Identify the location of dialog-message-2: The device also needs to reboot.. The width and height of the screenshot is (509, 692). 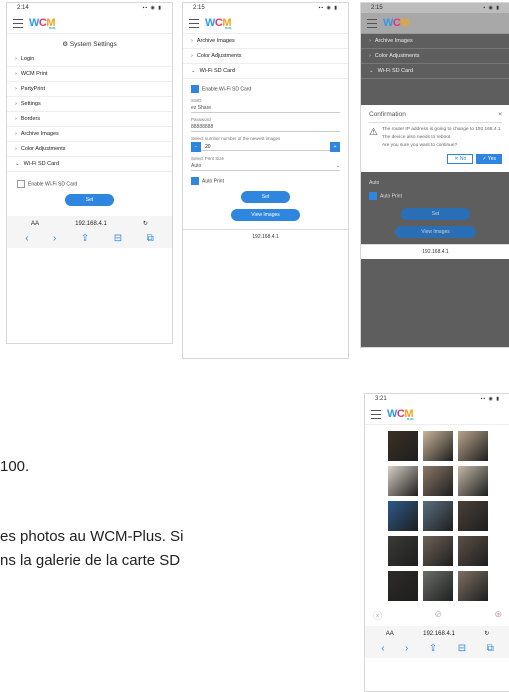
(416, 137).